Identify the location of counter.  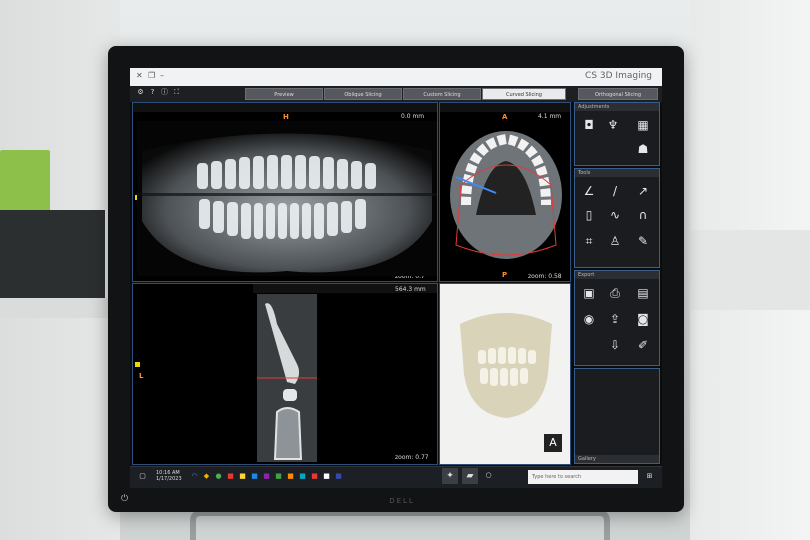
(55, 308).